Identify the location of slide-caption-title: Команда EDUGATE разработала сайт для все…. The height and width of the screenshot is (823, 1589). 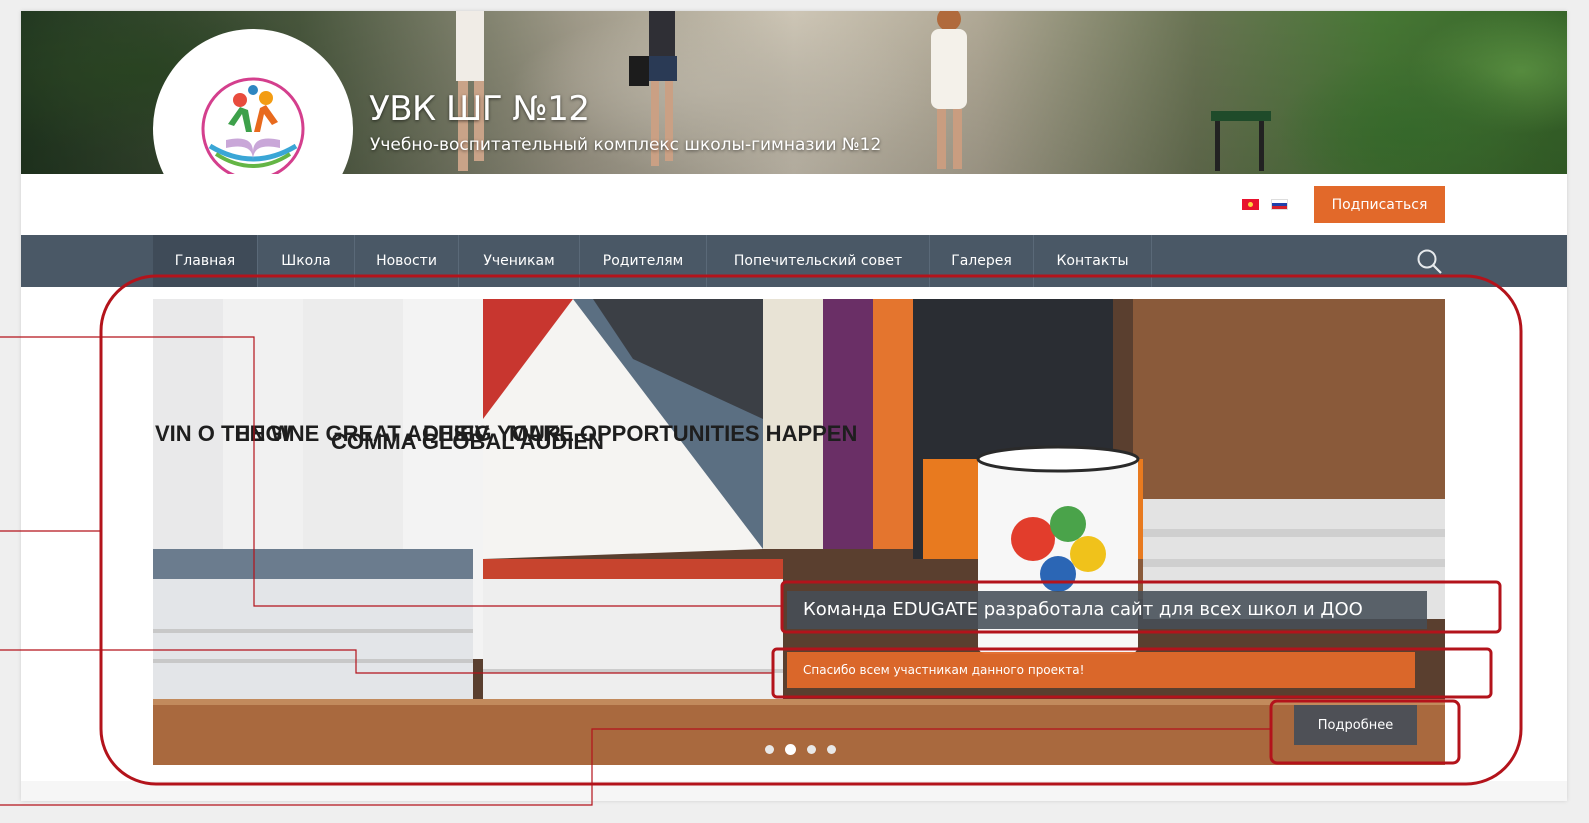
(1107, 610).